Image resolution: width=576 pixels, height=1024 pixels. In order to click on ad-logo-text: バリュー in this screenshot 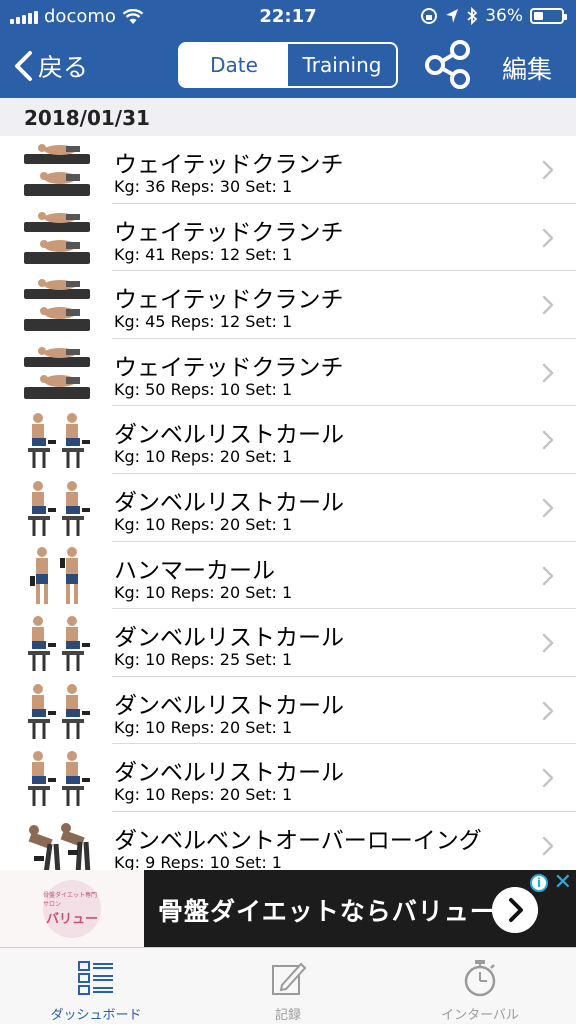, I will do `click(71, 919)`.